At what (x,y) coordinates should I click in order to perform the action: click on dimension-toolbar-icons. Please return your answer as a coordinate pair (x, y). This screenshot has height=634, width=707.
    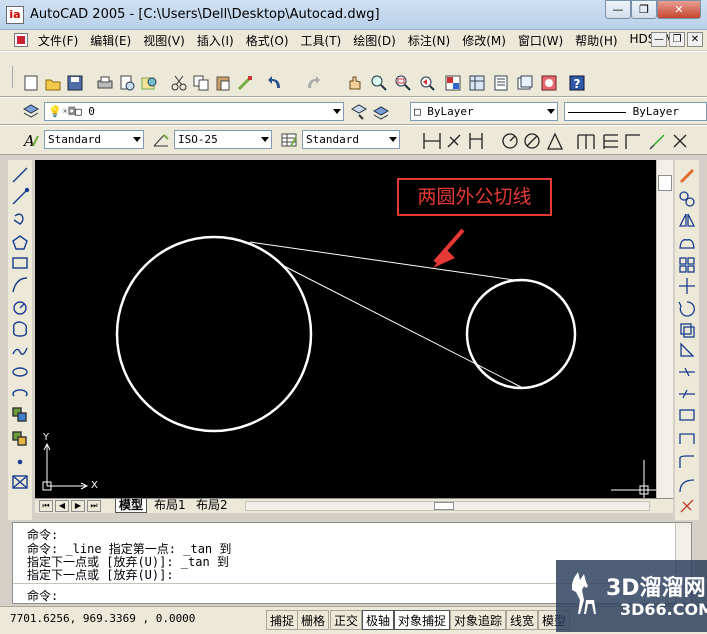
    Looking at the image, I should click on (555, 141).